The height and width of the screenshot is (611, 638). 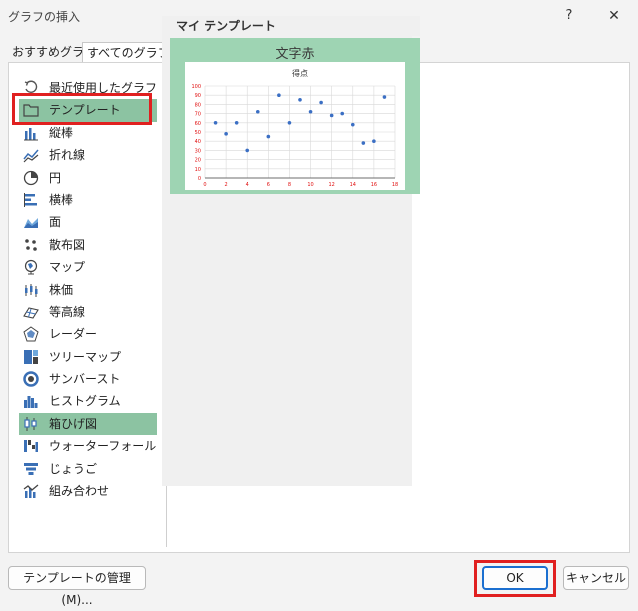 I want to click on chart-type-label: ウォーターフォール, so click(x=103, y=446).